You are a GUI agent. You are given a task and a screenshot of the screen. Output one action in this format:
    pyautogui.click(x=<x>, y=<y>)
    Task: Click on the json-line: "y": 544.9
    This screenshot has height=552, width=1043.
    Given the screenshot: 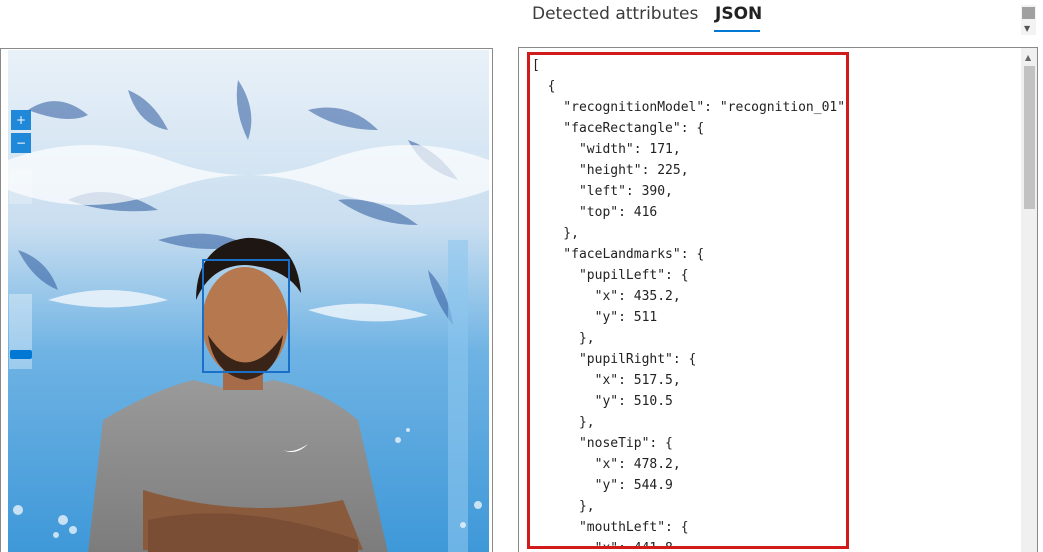 What is the action you would take?
    pyautogui.click(x=602, y=485)
    